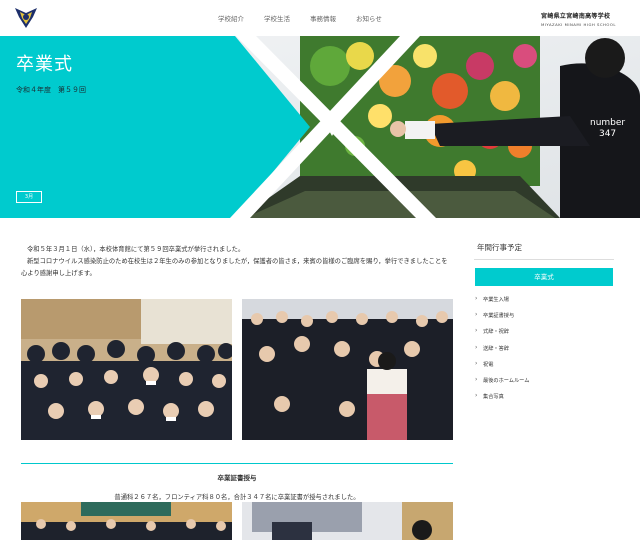 This screenshot has height=540, width=640. I want to click on nav-school-life: 学校生活, so click(277, 18).